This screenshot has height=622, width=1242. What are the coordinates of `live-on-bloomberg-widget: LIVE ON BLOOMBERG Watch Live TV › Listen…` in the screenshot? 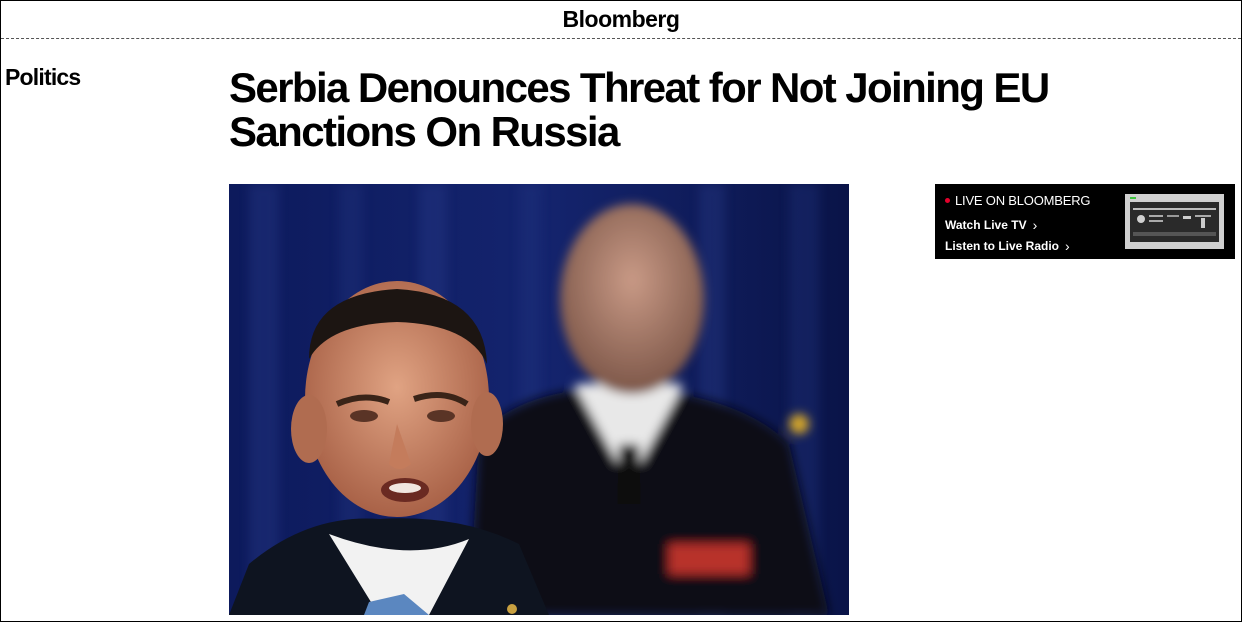 It's located at (1085, 221).